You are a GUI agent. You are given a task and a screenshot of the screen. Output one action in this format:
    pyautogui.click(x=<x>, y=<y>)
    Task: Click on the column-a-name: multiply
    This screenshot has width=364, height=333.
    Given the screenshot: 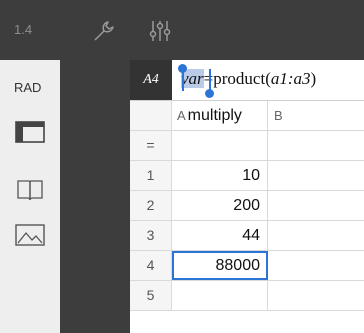 What is the action you would take?
    pyautogui.click(x=214, y=115)
    